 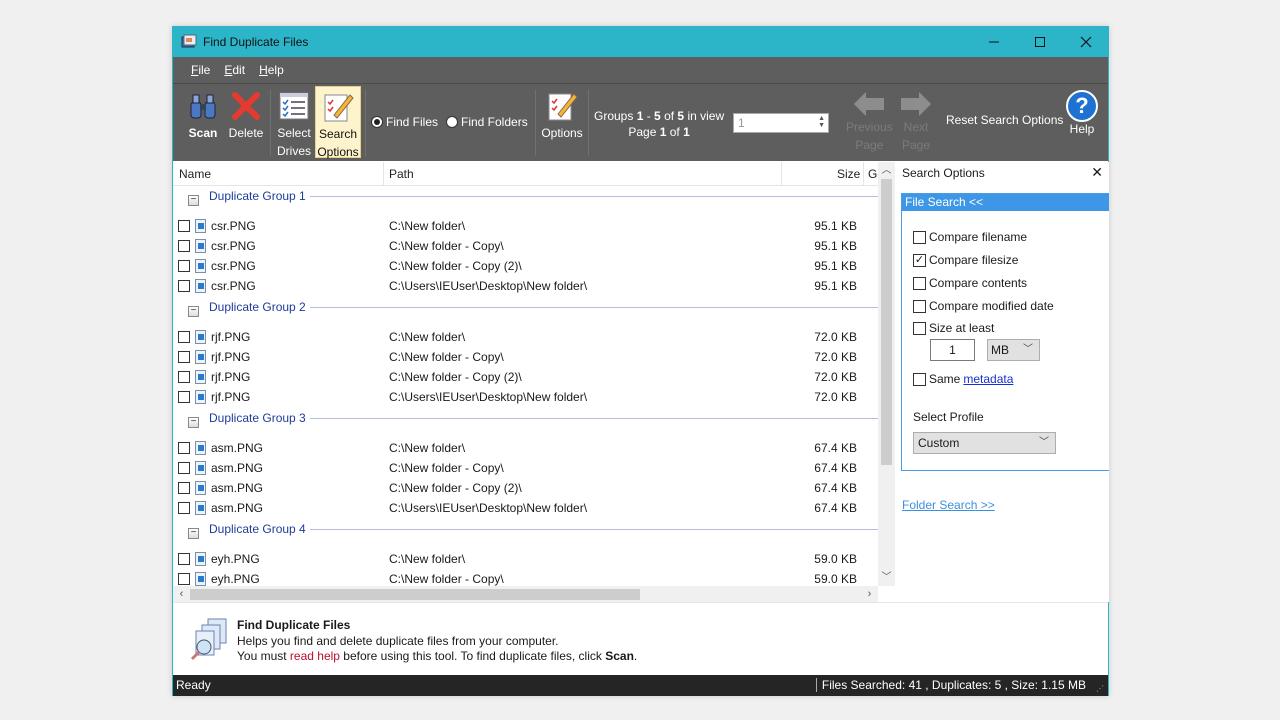 What do you see at coordinates (984, 443) in the screenshot?
I see `profile-select: Custom ﹀` at bounding box center [984, 443].